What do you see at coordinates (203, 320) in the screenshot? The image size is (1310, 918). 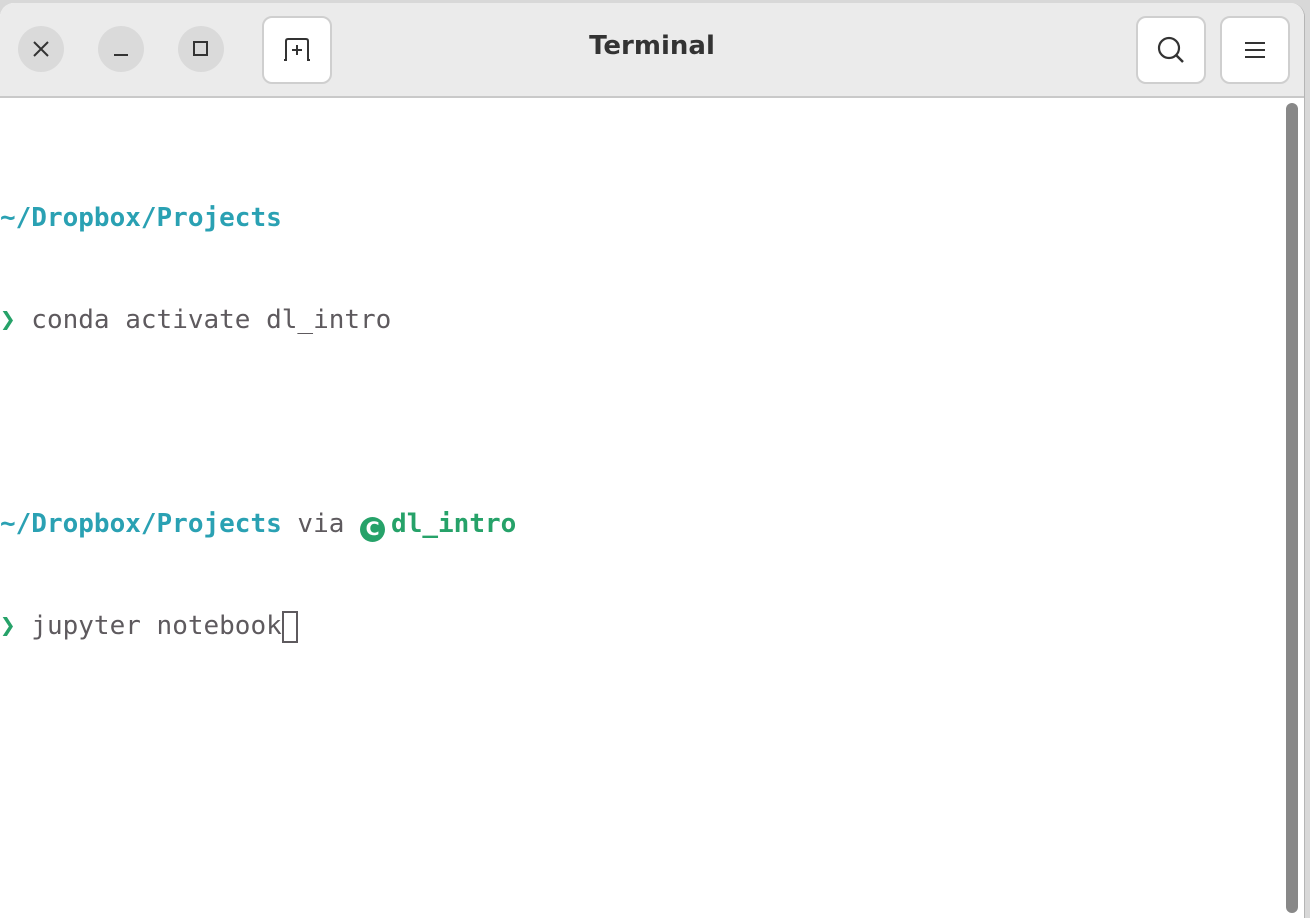 I see `command-text: conda activate dl_intro` at bounding box center [203, 320].